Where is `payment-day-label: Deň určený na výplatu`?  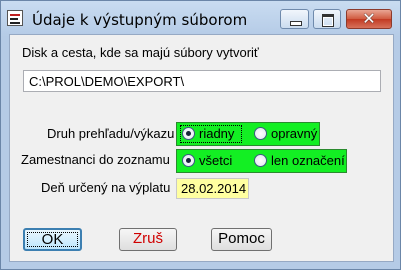
payment-day-label: Deň určený na výplatu is located at coordinates (106, 187).